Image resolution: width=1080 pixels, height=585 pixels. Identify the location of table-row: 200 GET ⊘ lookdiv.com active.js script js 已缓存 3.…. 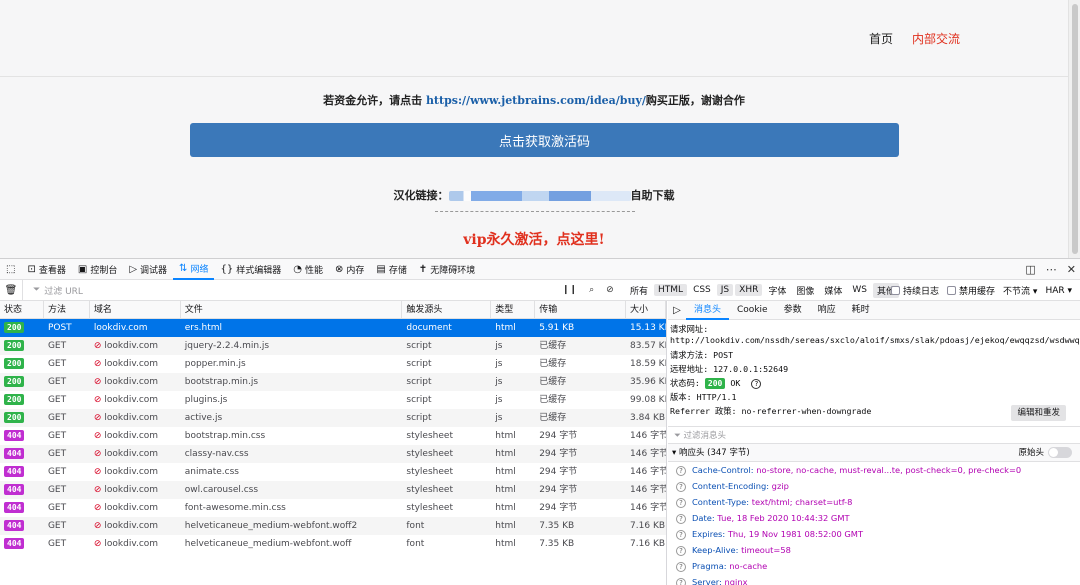
(333, 418).